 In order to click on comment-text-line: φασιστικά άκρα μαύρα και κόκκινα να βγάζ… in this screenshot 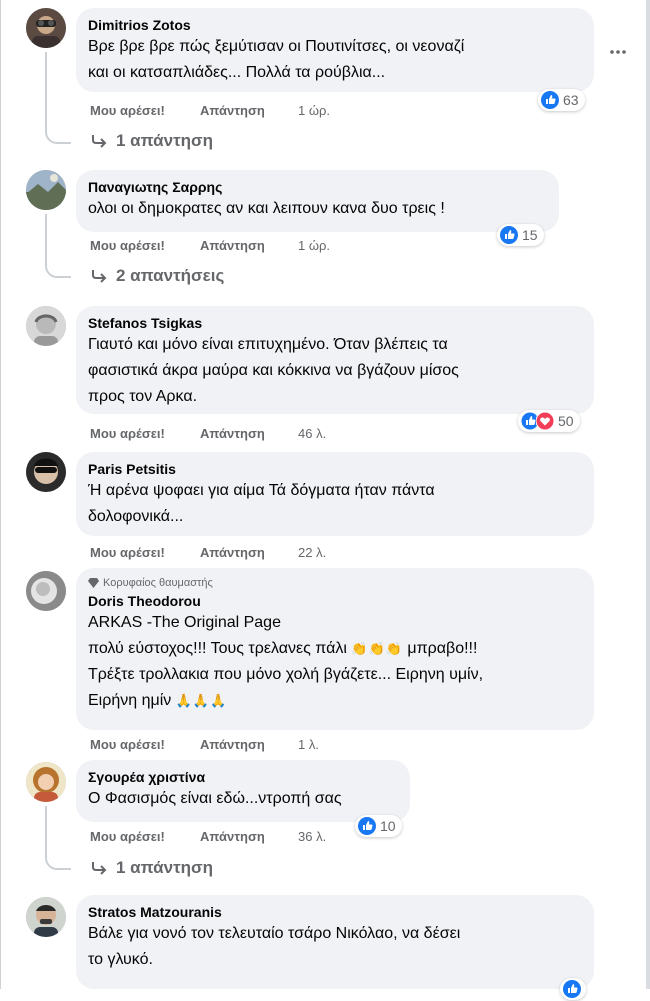, I will do `click(273, 370)`.